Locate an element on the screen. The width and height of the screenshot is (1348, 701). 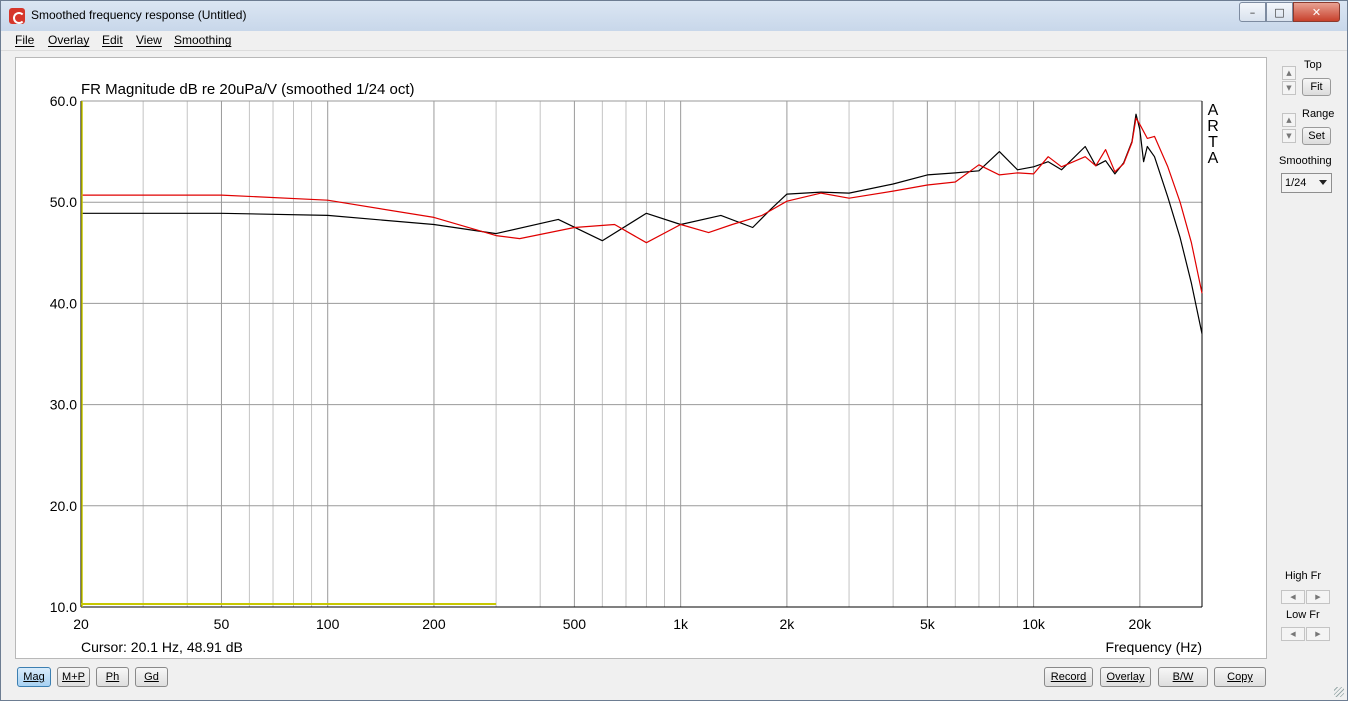
overlay-button: Overlay is located at coordinates (1125, 677).